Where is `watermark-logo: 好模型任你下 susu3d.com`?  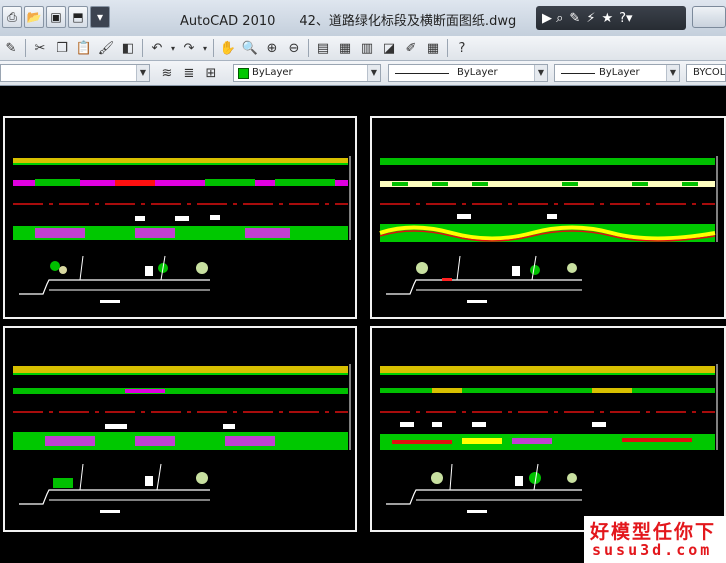
watermark-logo: 好模型任你下 susu3d.com is located at coordinates (655, 539).